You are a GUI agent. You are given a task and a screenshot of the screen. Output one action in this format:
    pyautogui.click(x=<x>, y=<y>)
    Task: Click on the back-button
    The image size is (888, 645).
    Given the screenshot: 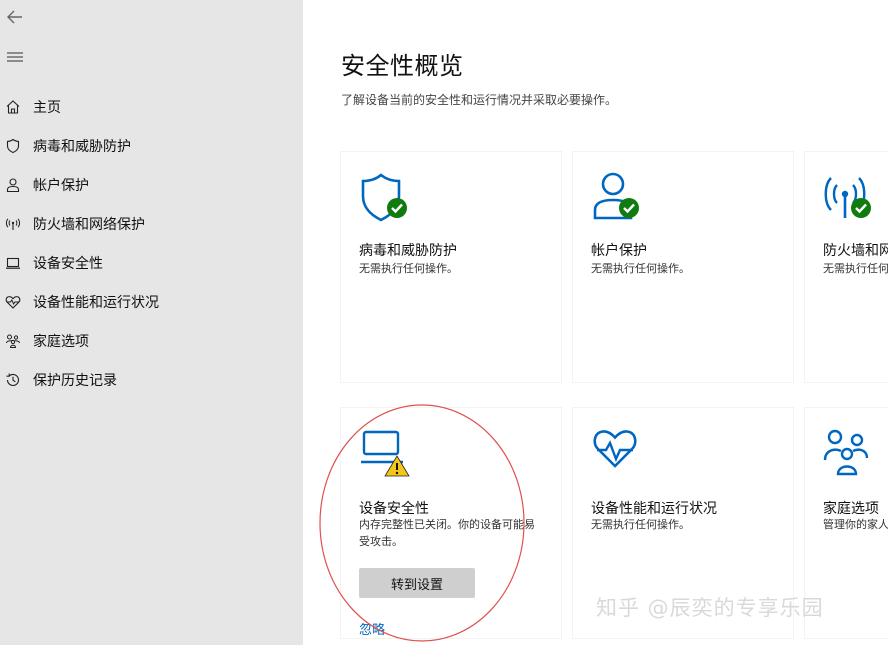 What is the action you would take?
    pyautogui.click(x=15, y=17)
    